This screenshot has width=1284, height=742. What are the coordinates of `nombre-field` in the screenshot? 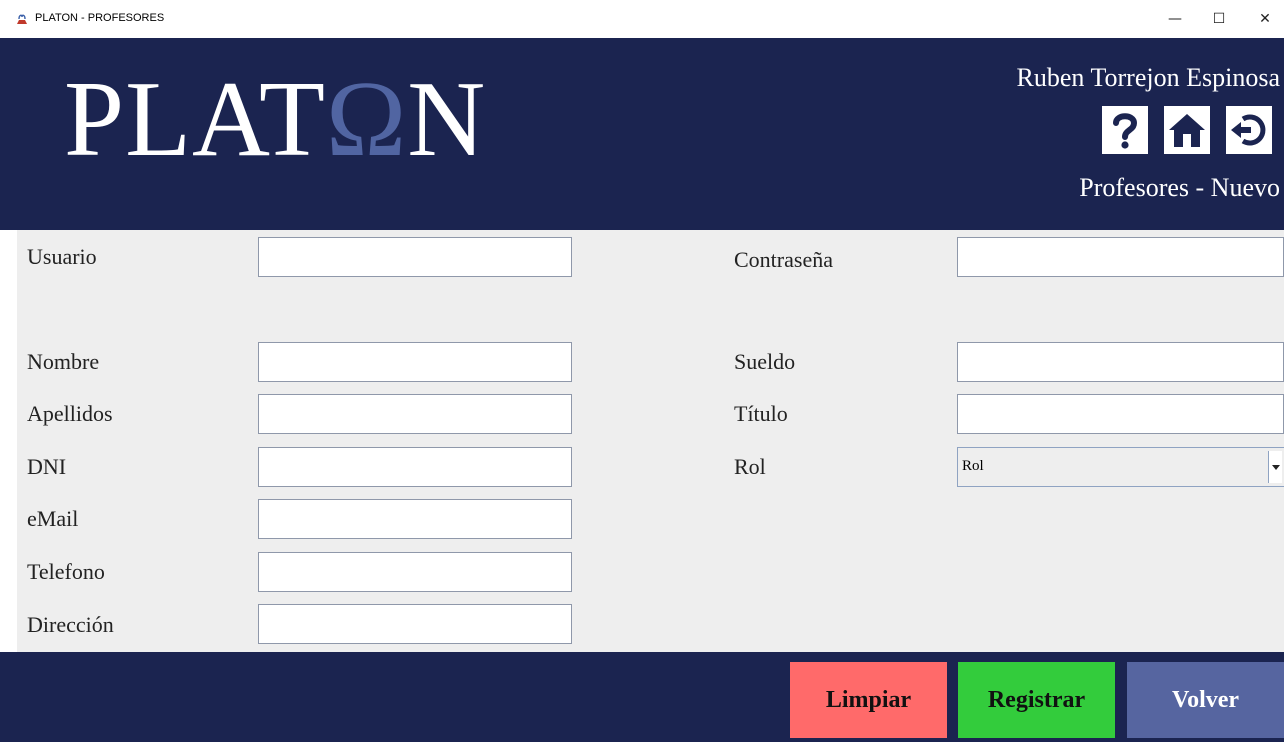 It's located at (415, 362).